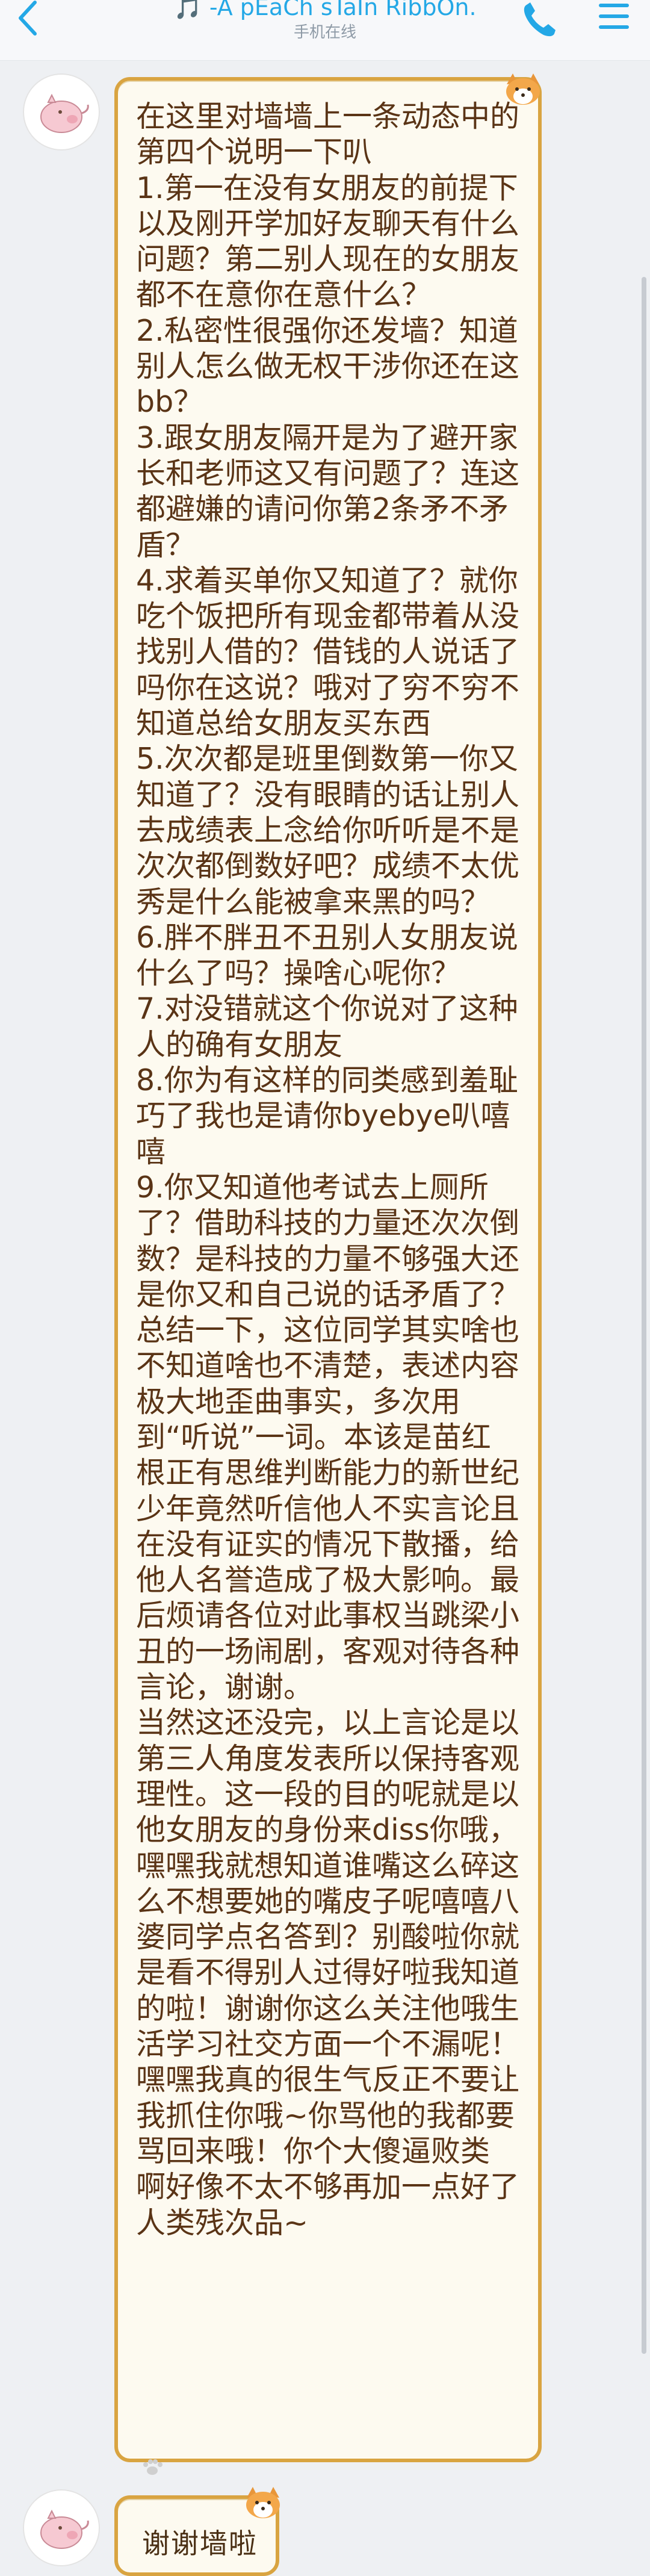 This screenshot has height=2576, width=650. What do you see at coordinates (325, 10) in the screenshot?
I see `contact-name: 🎵 -A pEaCh sTaIn RibbOn.` at bounding box center [325, 10].